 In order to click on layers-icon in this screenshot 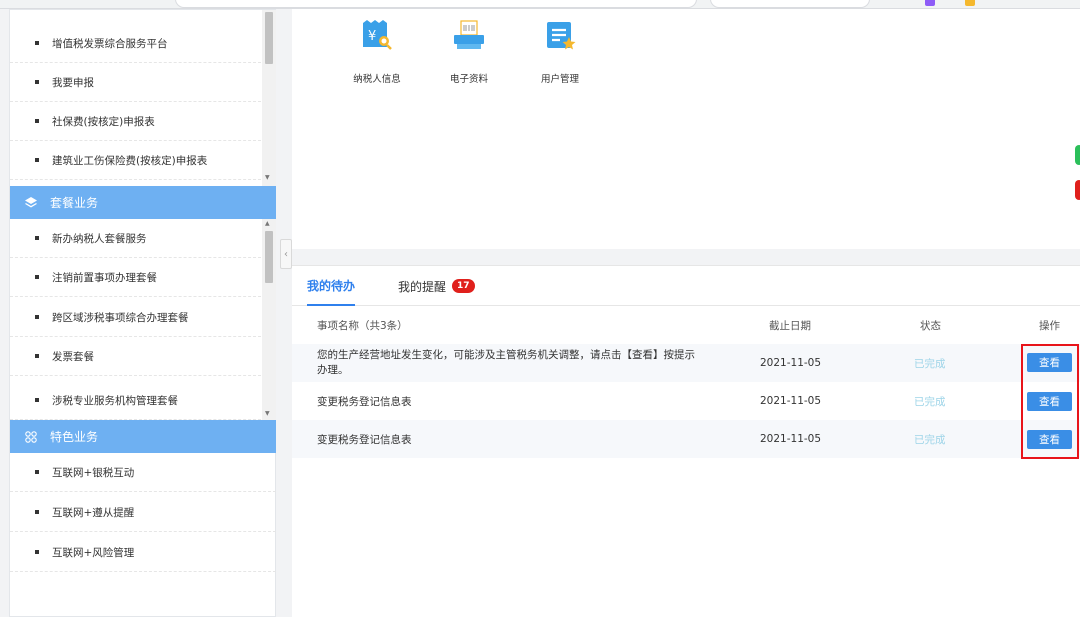, I will do `click(31, 201)`.